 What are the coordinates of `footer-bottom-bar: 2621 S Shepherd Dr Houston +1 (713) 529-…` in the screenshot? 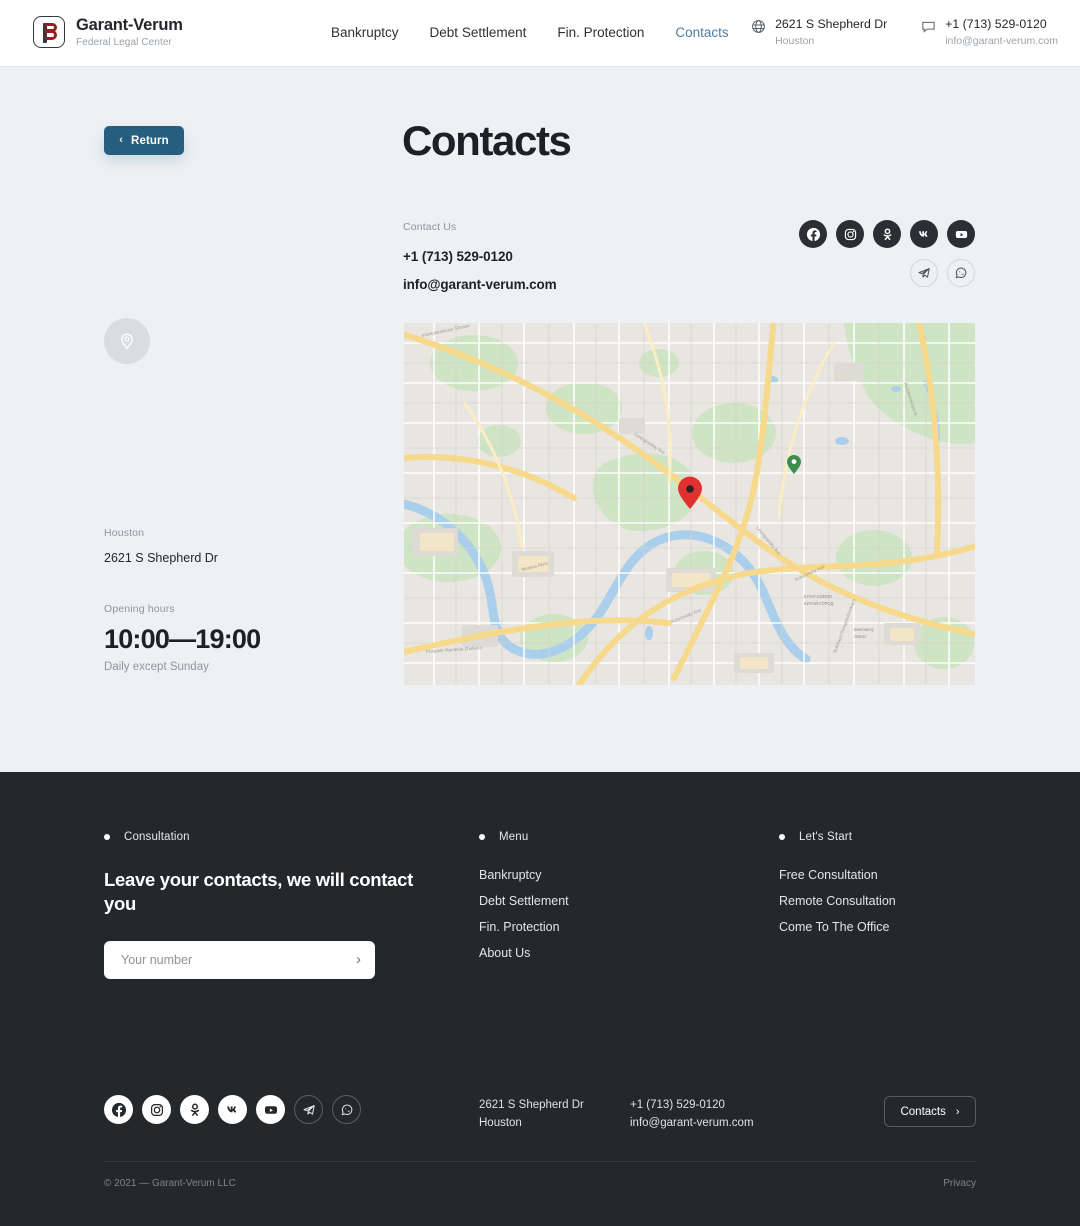 It's located at (540, 1112).